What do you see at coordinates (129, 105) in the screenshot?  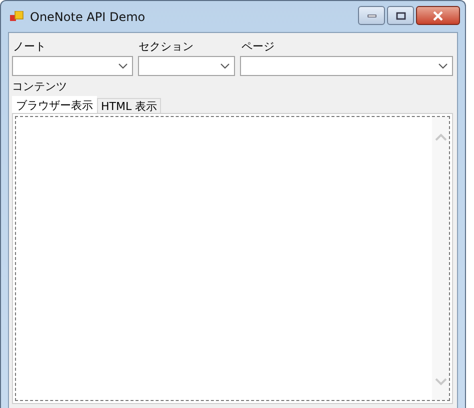 I see `tab: HTML 表示` at bounding box center [129, 105].